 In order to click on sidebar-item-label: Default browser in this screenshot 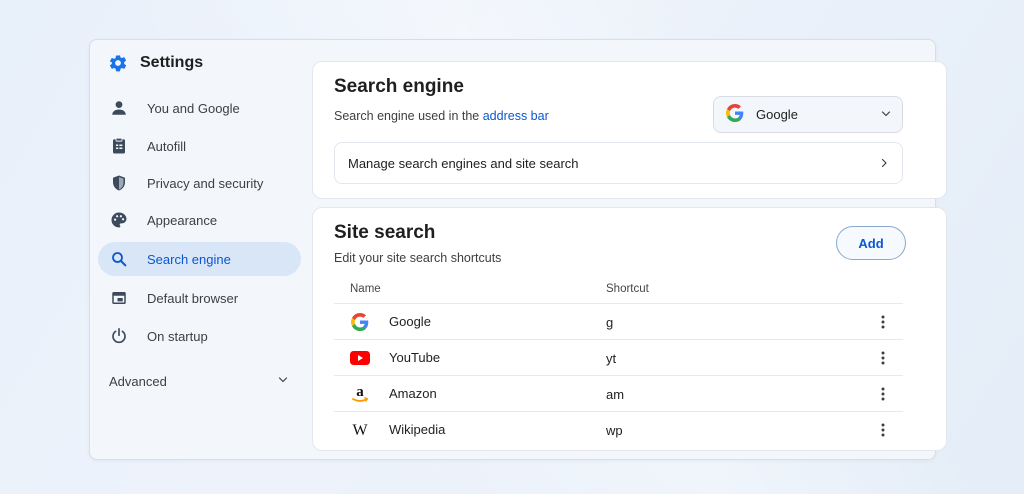, I will do `click(193, 298)`.